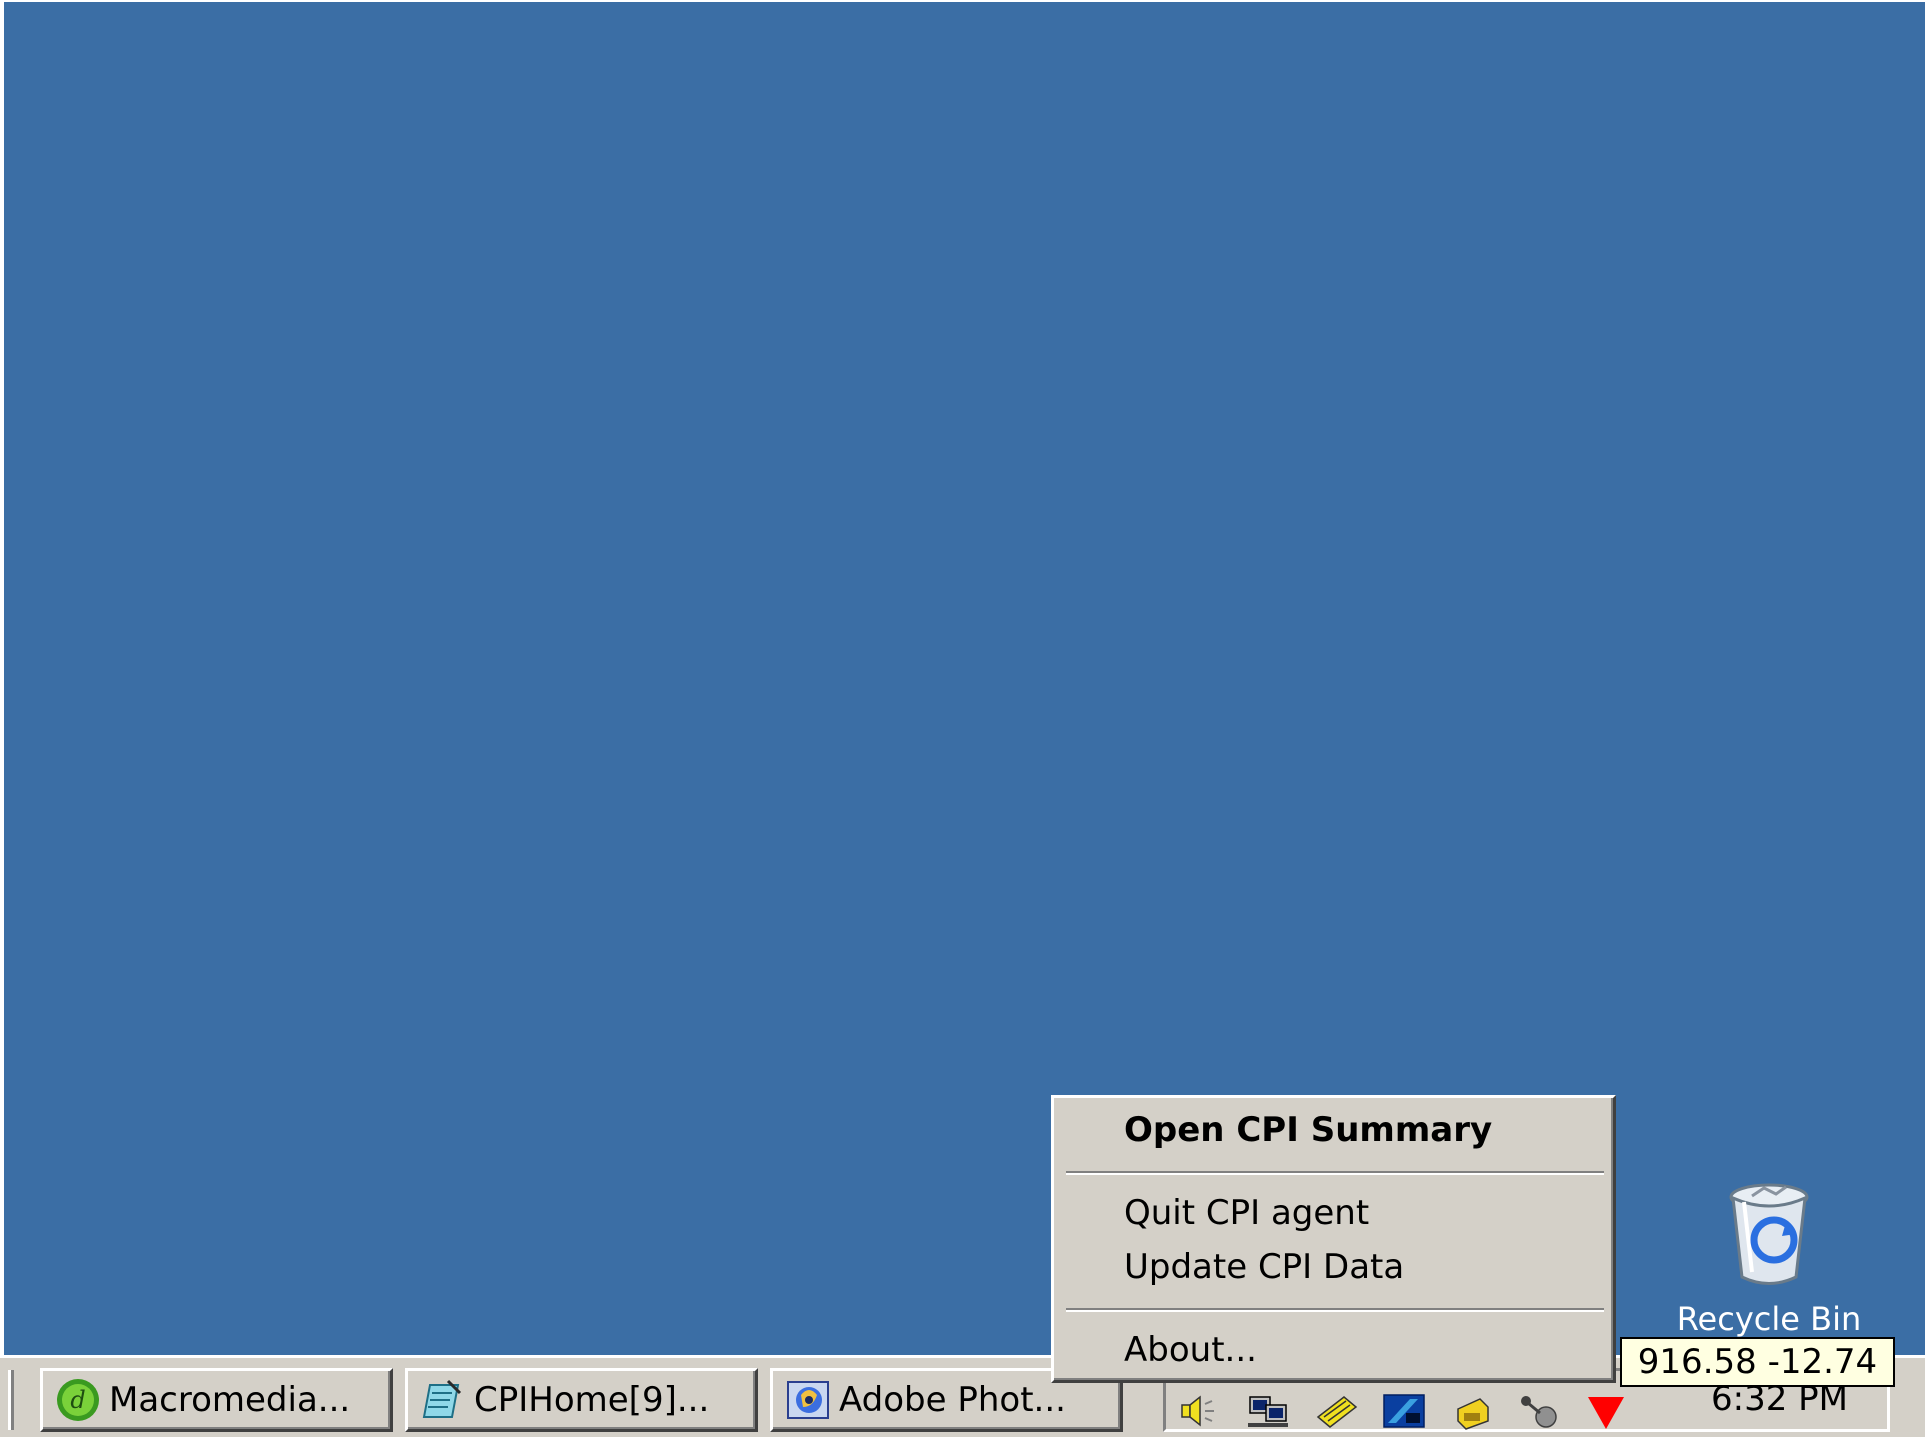 The height and width of the screenshot is (1437, 1925). I want to click on display-settings-icon, so click(1404, 1411).